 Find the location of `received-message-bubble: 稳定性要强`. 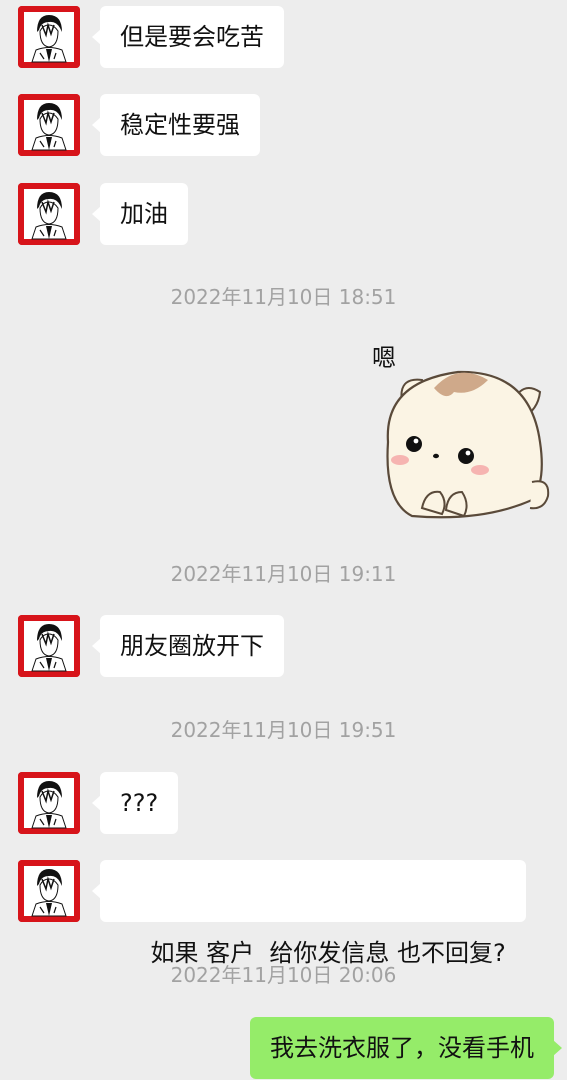

received-message-bubble: 稳定性要强 is located at coordinates (176, 125).